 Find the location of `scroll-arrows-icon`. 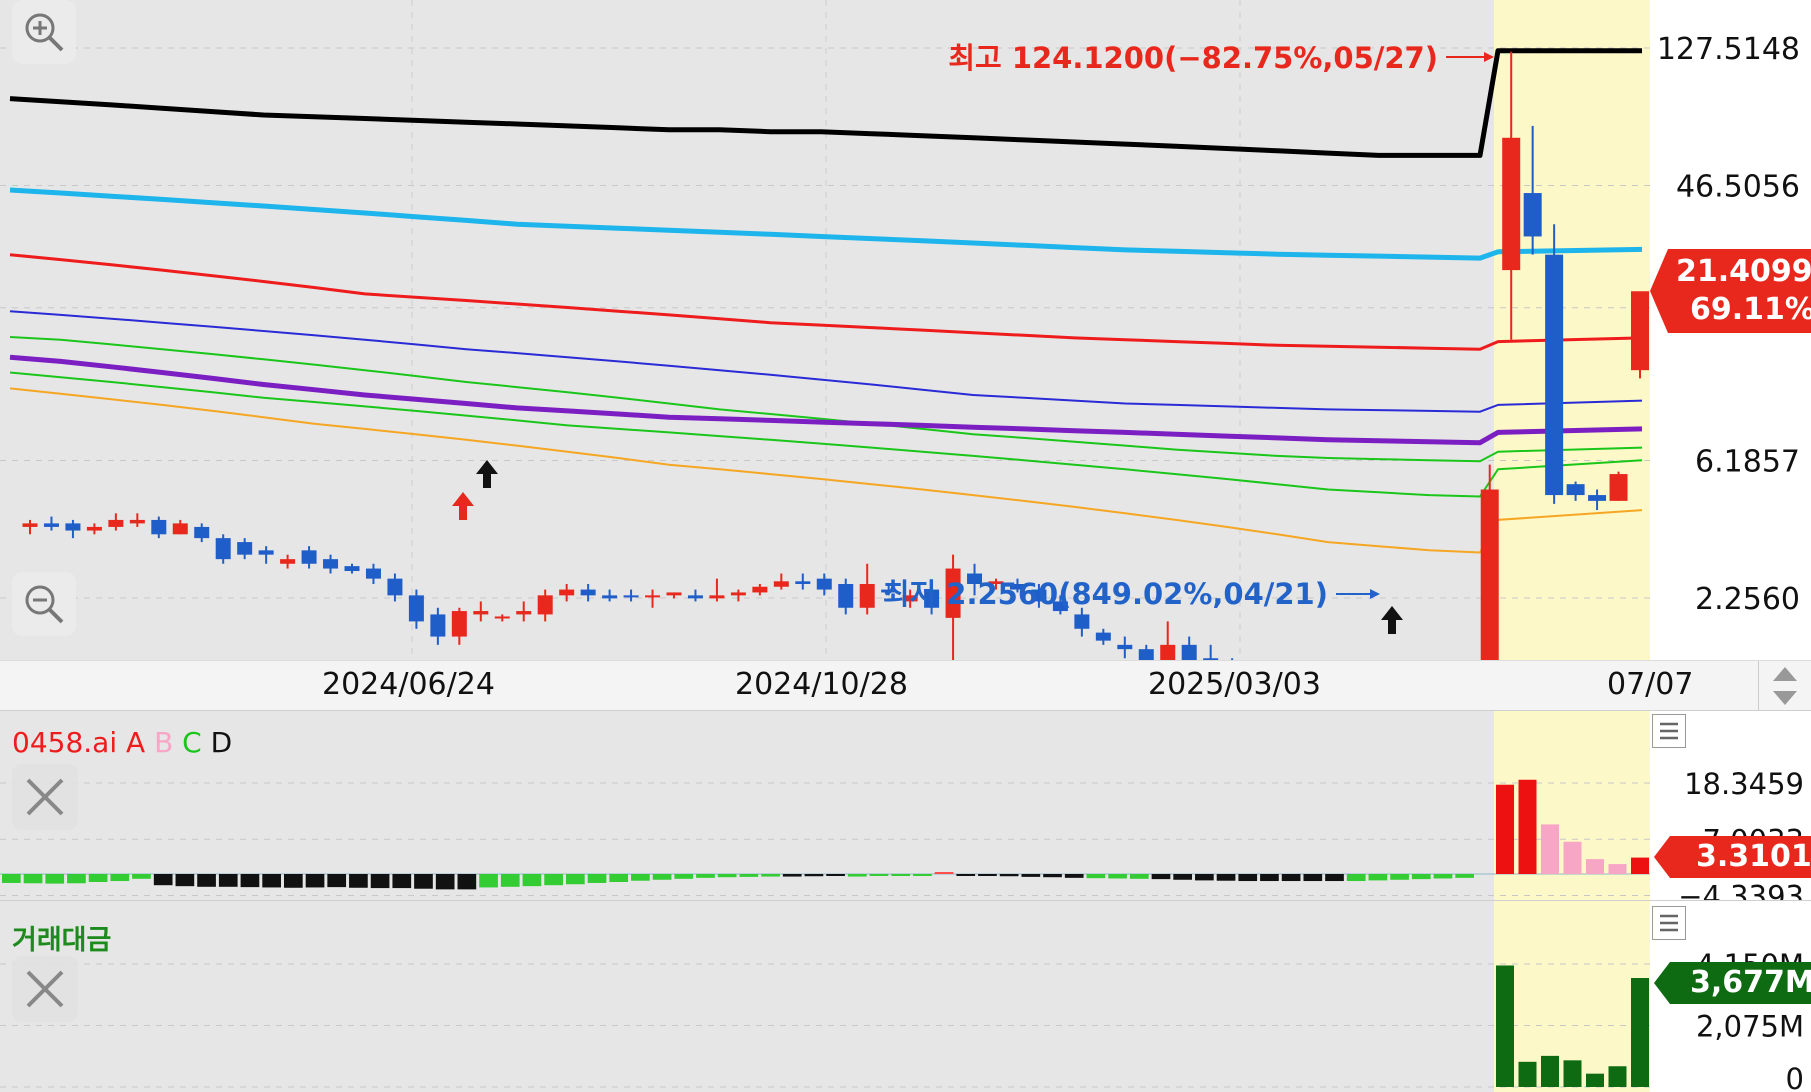

scroll-arrows-icon is located at coordinates (1785, 686).